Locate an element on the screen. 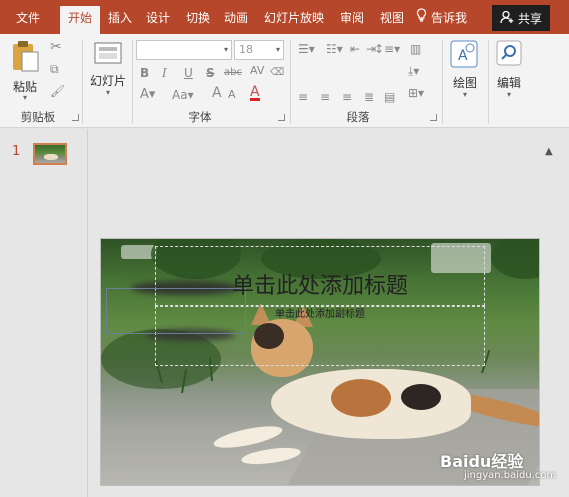  group-label-font: 字体 is located at coordinates (200, 117).